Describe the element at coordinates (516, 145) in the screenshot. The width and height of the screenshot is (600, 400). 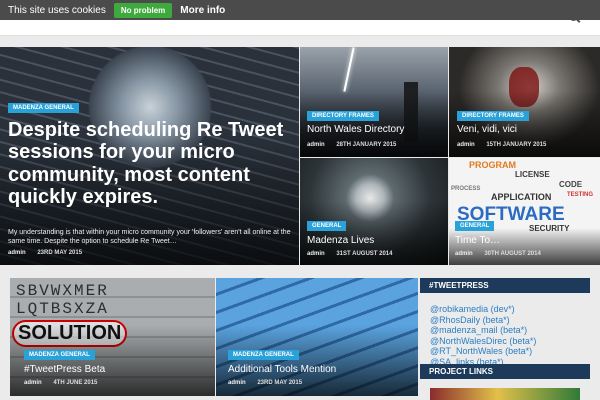
I see `post-date: 15TH JANUARY 2015` at that location.